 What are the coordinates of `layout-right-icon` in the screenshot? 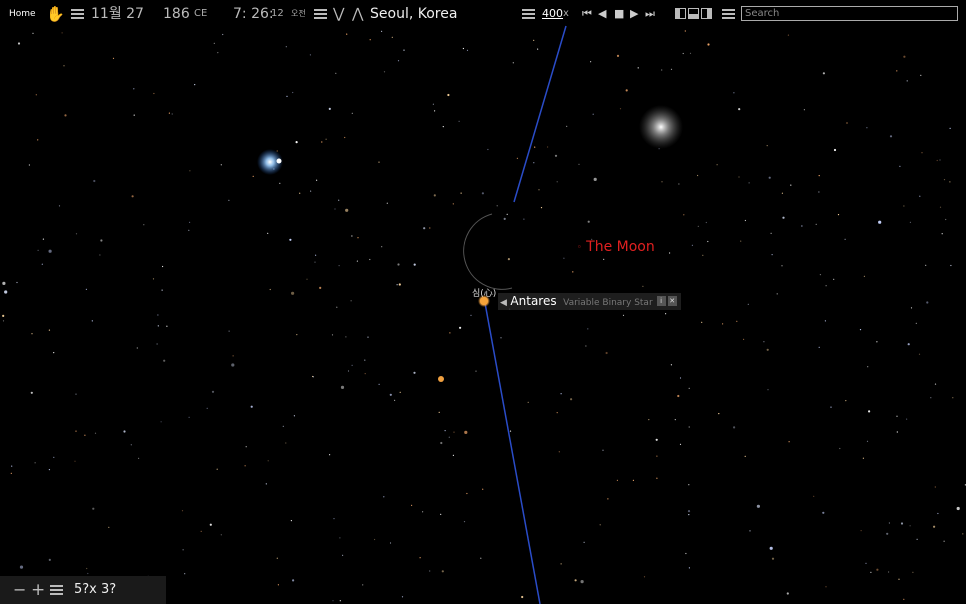 It's located at (706, 13).